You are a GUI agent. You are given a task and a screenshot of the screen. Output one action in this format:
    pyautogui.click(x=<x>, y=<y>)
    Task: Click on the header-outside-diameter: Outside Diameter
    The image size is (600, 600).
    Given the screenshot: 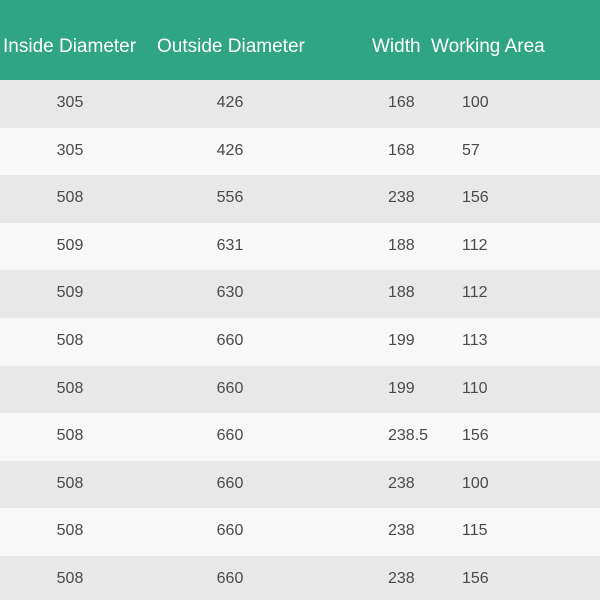 What is the action you would take?
    pyautogui.click(x=231, y=46)
    